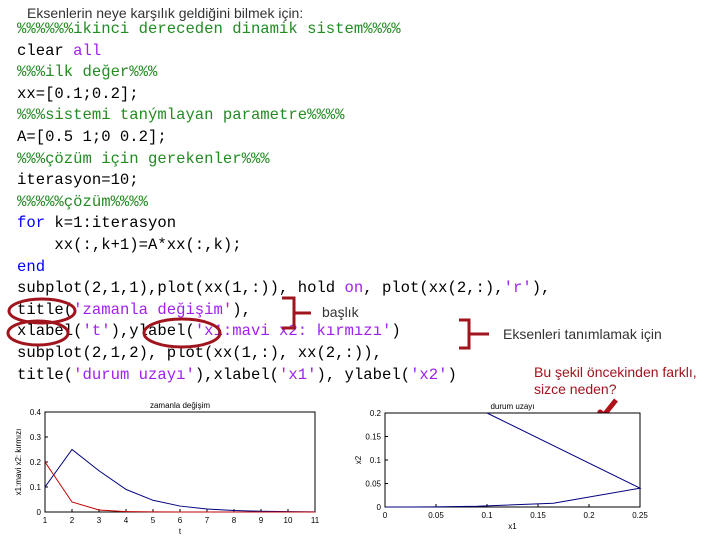 Image resolution: width=720 pixels, height=540 pixels. Describe the element at coordinates (512, 526) in the screenshot. I see `x-axis-label: x1` at that location.